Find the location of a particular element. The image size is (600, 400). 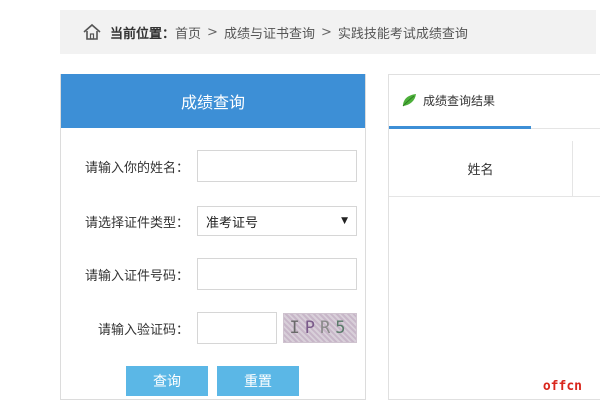

reset-button: 重置 is located at coordinates (258, 381).